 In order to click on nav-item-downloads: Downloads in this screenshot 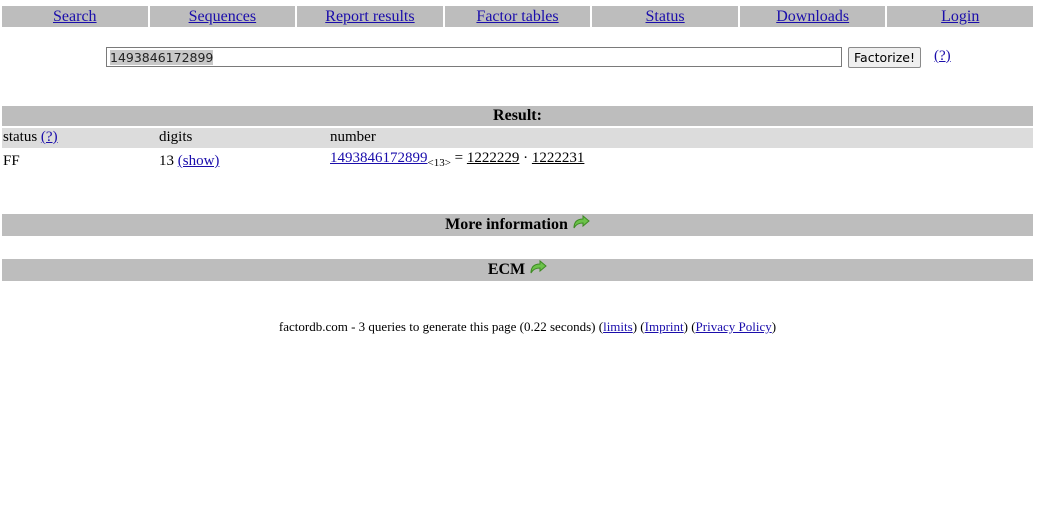, I will do `click(812, 16)`.